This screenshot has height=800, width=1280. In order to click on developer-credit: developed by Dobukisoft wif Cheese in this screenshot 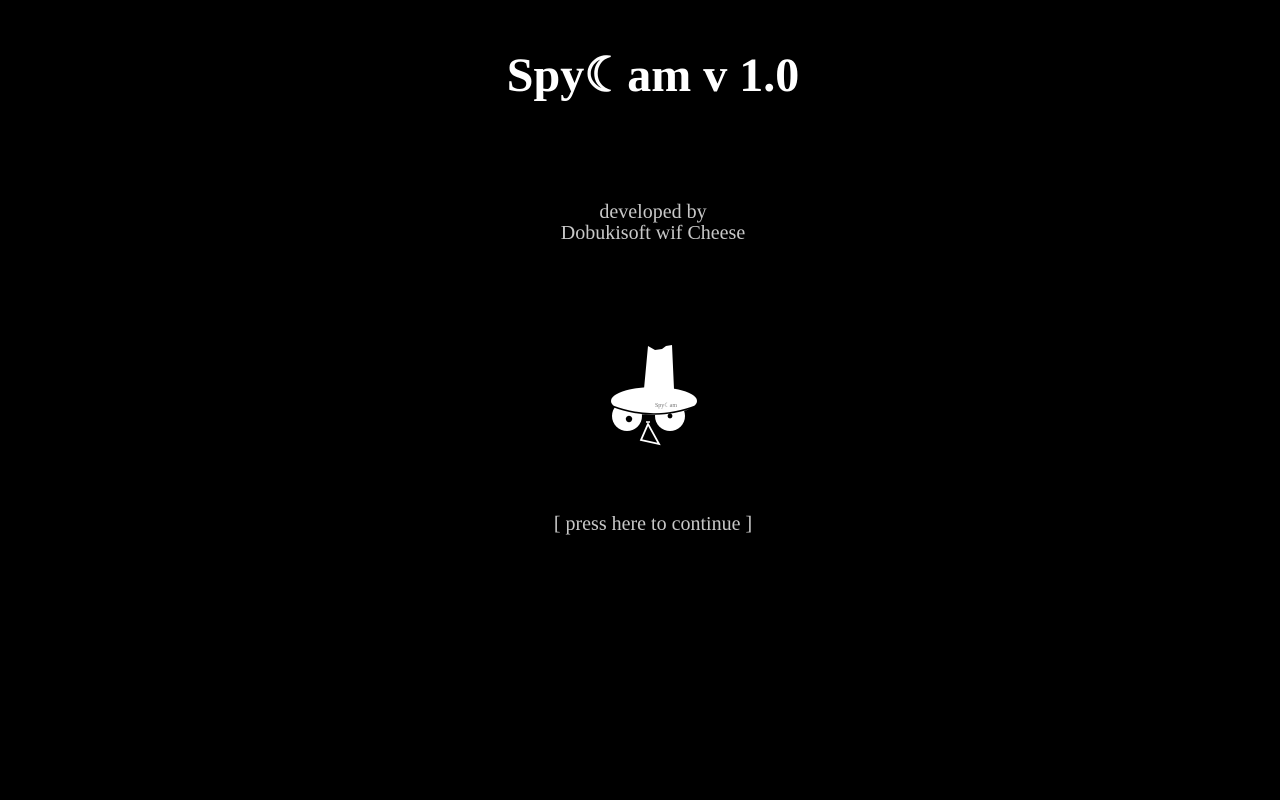, I will do `click(640, 223)`.